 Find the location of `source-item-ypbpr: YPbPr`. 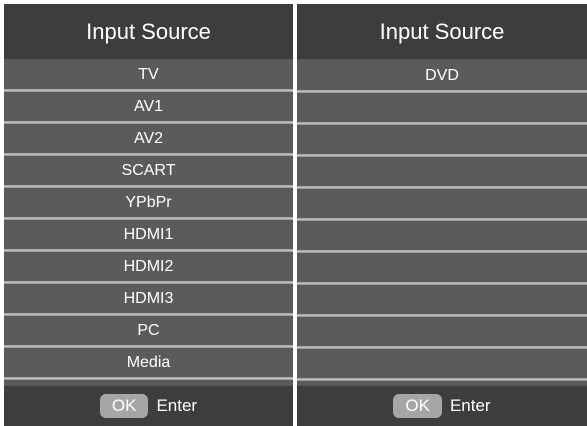

source-item-ypbpr: YPbPr is located at coordinates (148, 204).